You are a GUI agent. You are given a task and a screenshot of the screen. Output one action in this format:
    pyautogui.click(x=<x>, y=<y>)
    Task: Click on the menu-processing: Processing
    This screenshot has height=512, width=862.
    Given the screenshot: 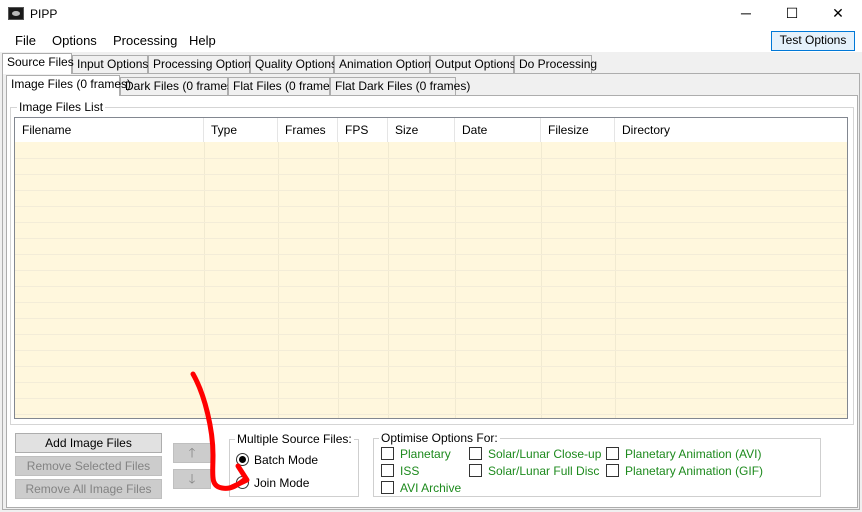 What is the action you would take?
    pyautogui.click(x=145, y=40)
    